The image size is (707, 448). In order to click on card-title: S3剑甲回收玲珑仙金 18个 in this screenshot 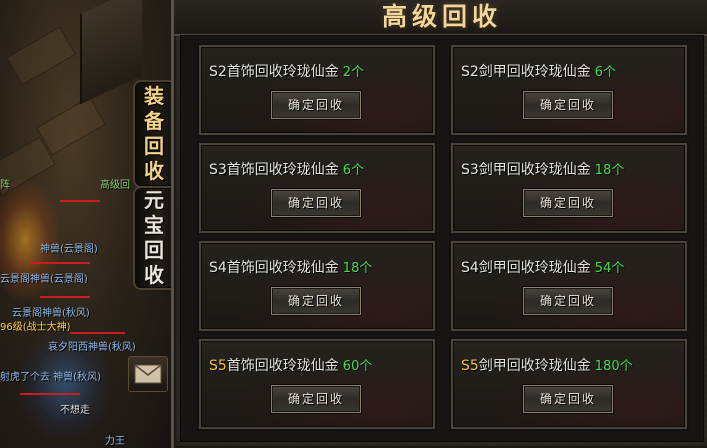, I will do `click(570, 169)`.